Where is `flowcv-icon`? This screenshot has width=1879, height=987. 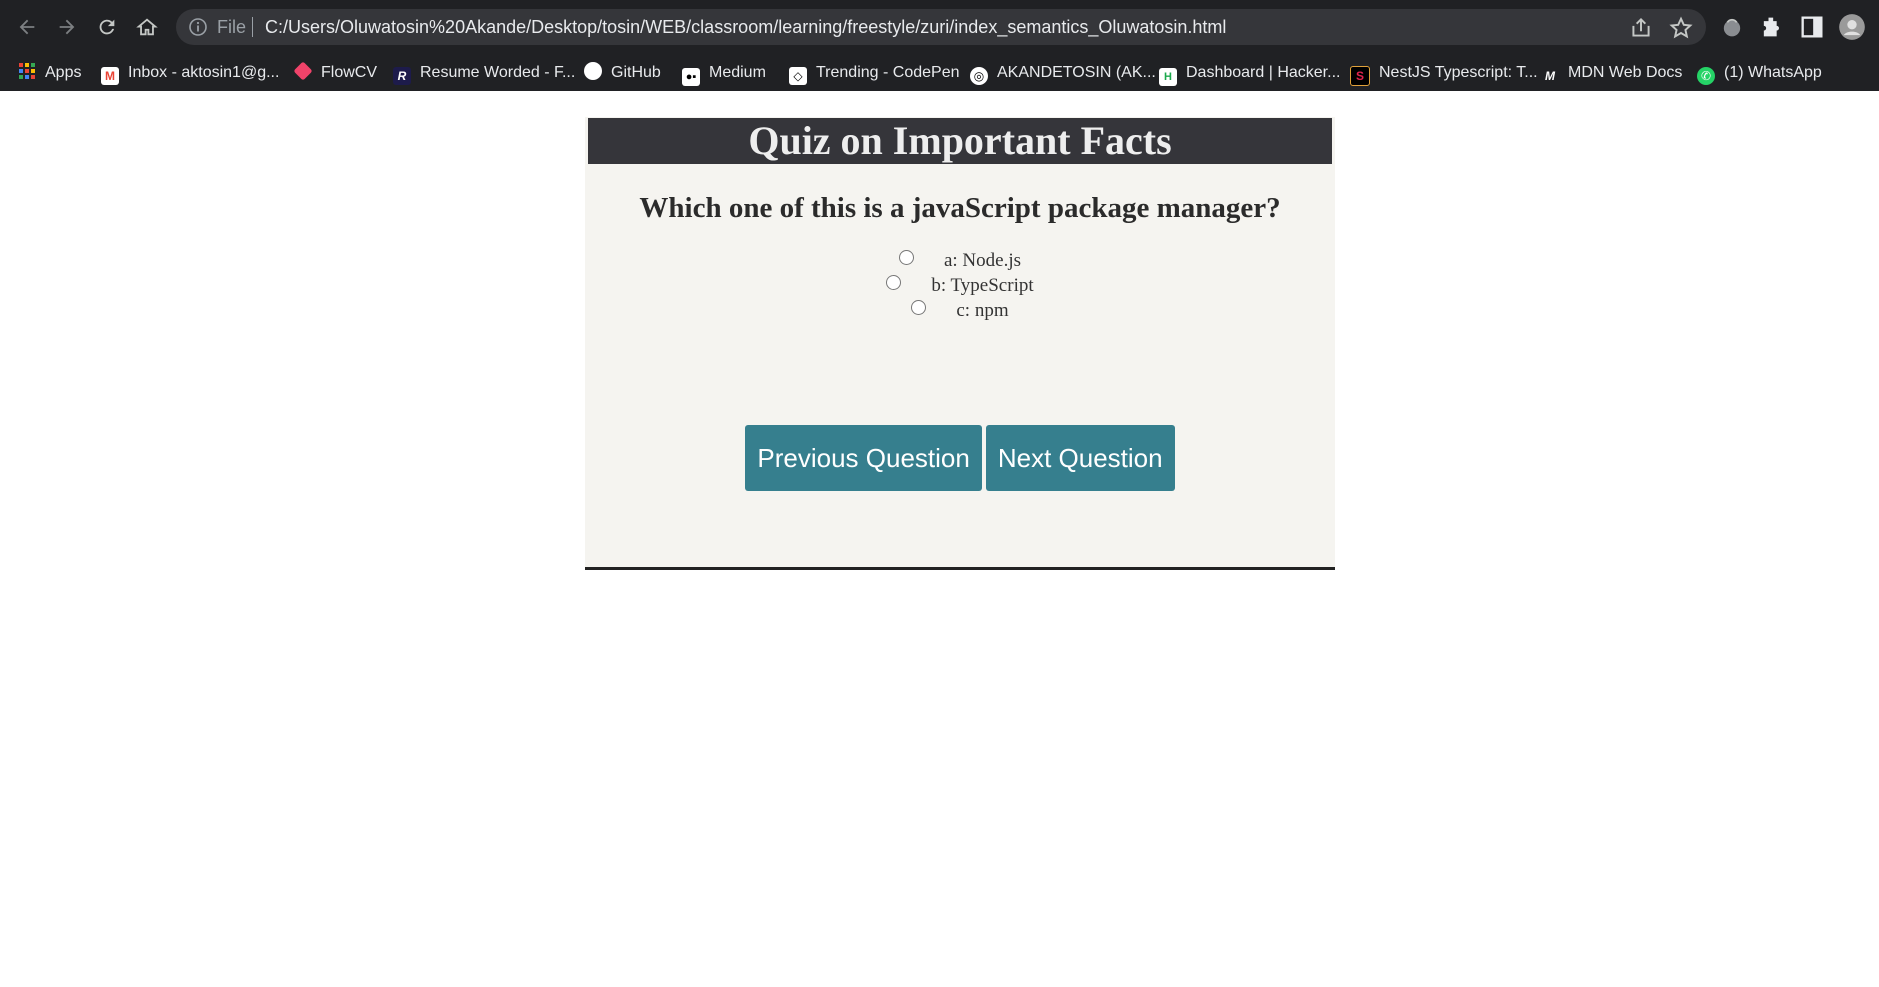 flowcv-icon is located at coordinates (303, 71).